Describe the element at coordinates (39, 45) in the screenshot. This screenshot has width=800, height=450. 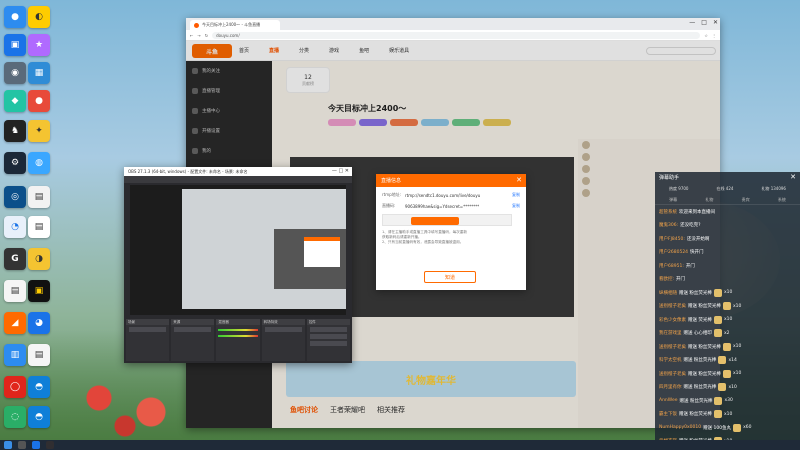
I see `desktop-icon: ★` at that location.